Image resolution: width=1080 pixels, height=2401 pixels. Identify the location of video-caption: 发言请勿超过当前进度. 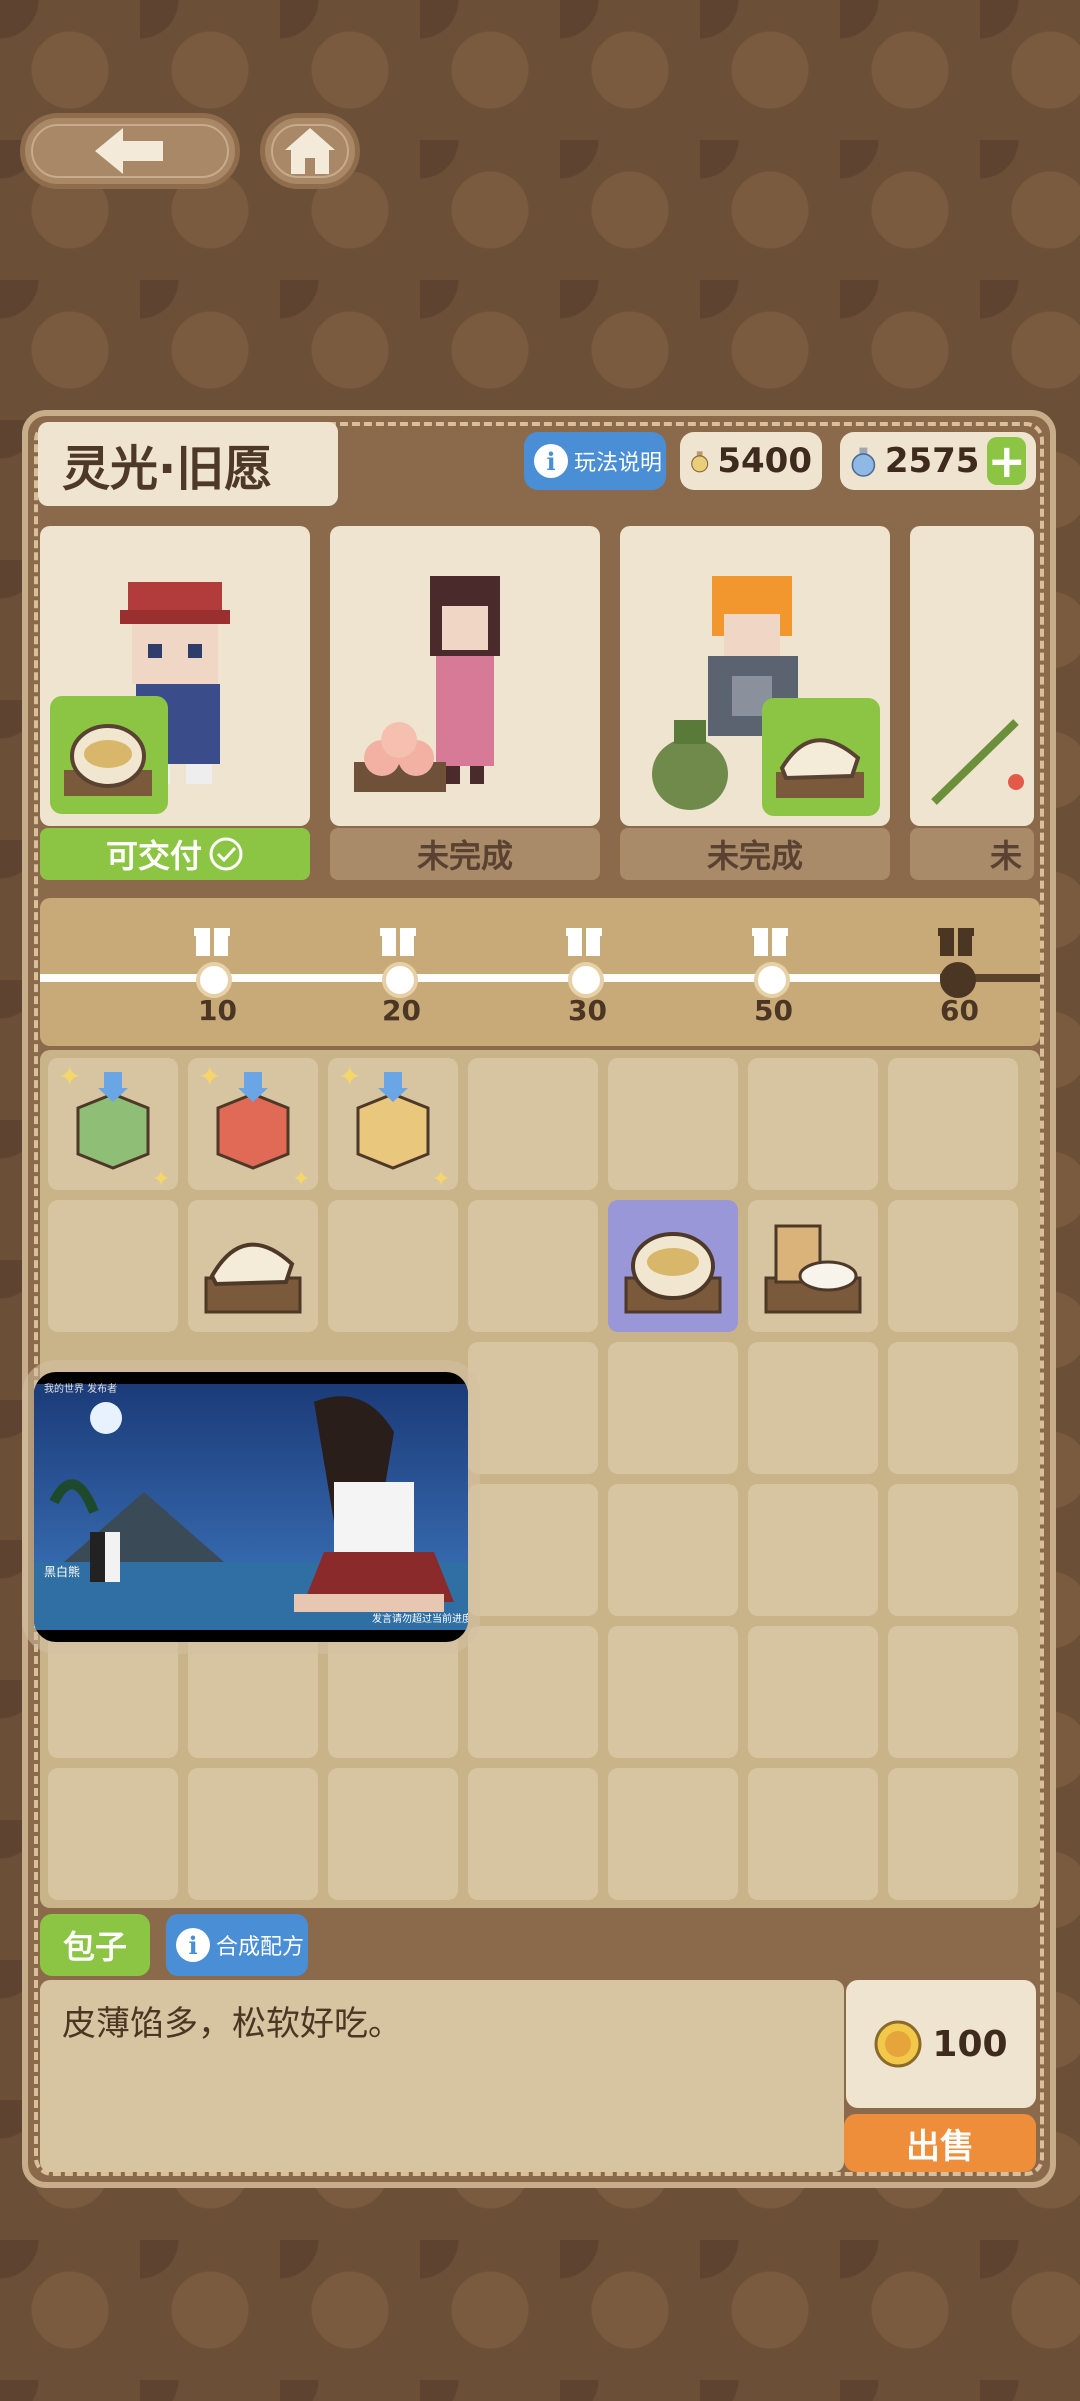
(420, 1618).